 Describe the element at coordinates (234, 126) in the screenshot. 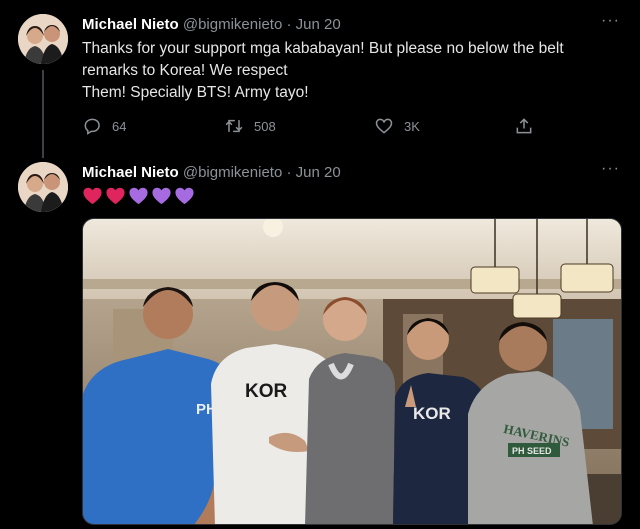

I see `retweet-icon` at that location.